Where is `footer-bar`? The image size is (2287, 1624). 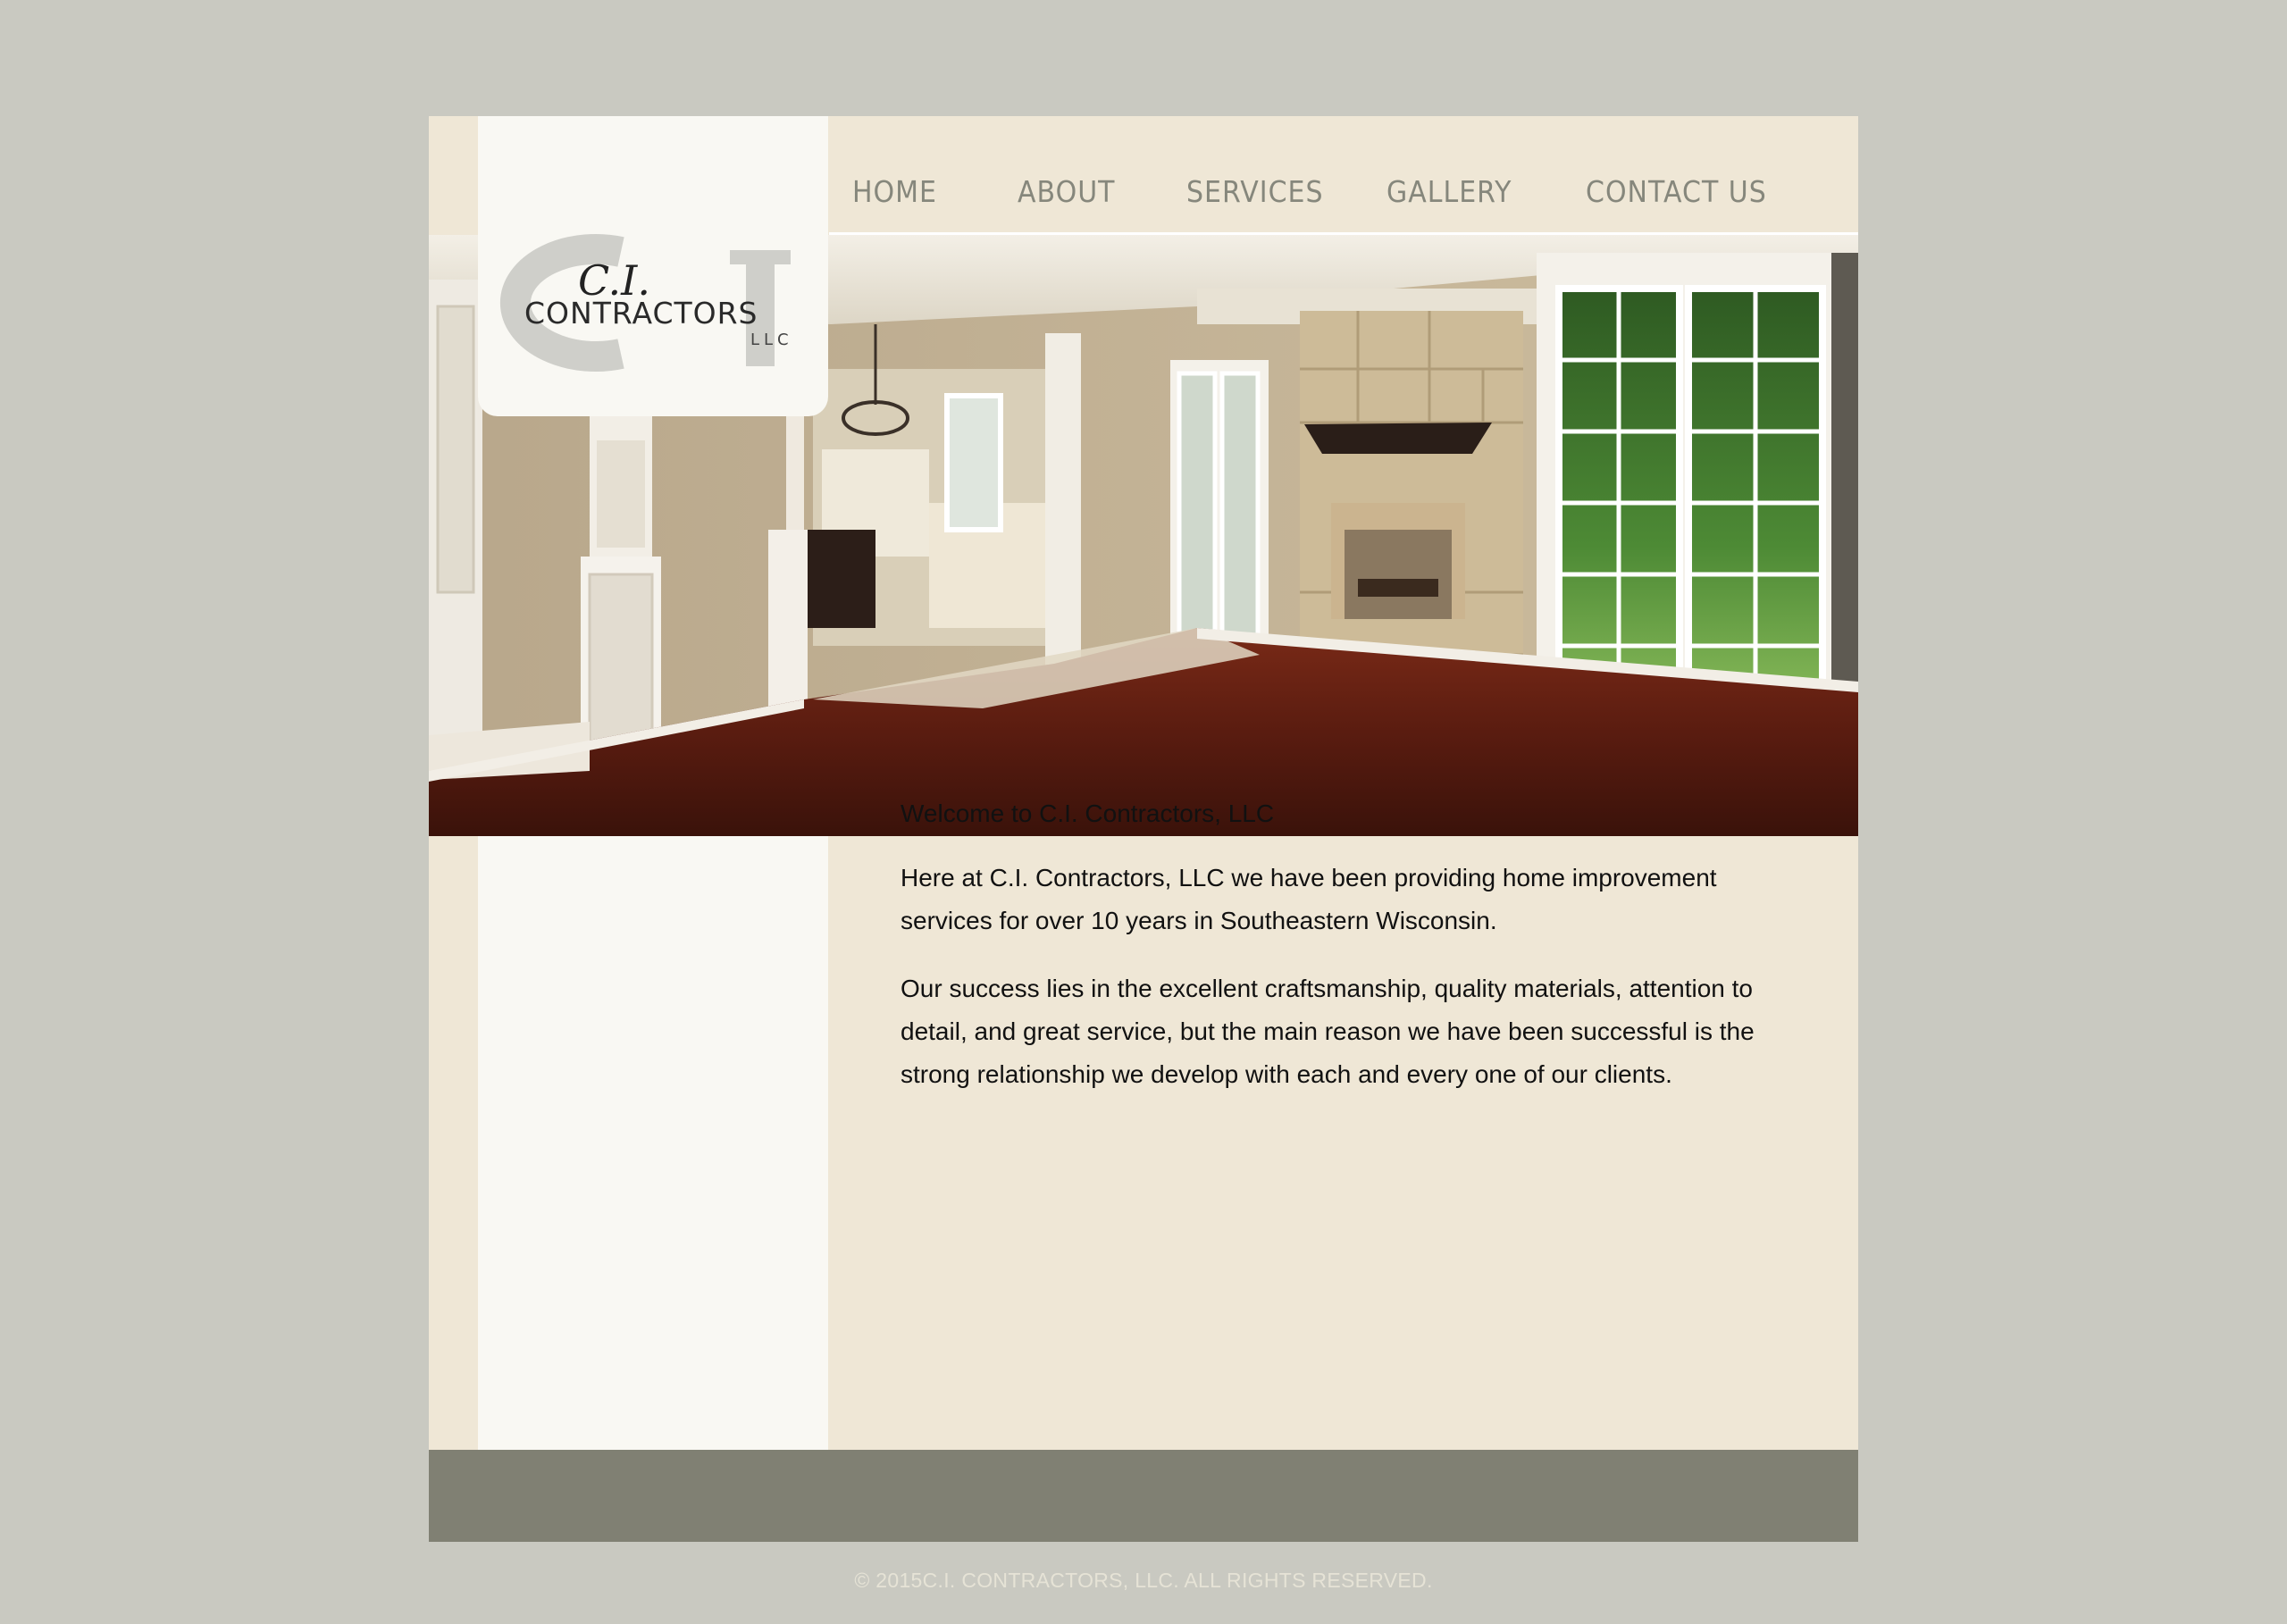 footer-bar is located at coordinates (1143, 1496).